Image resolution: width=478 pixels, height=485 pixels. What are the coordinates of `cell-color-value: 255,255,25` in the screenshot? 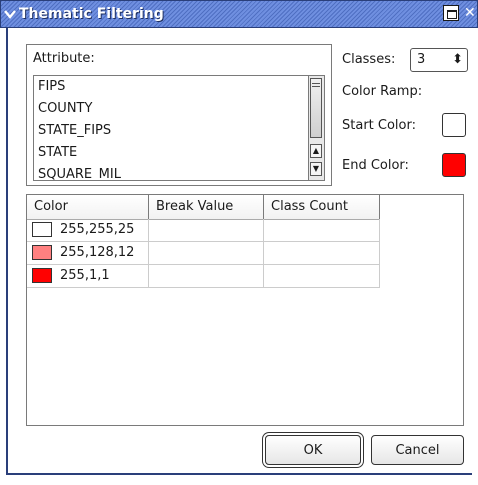 It's located at (97, 229).